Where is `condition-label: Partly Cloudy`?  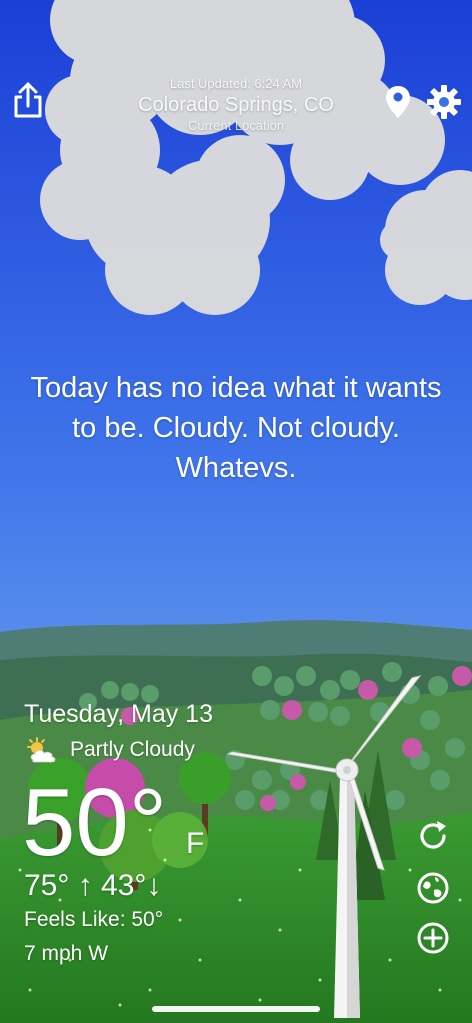 condition-label: Partly Cloudy is located at coordinates (132, 749).